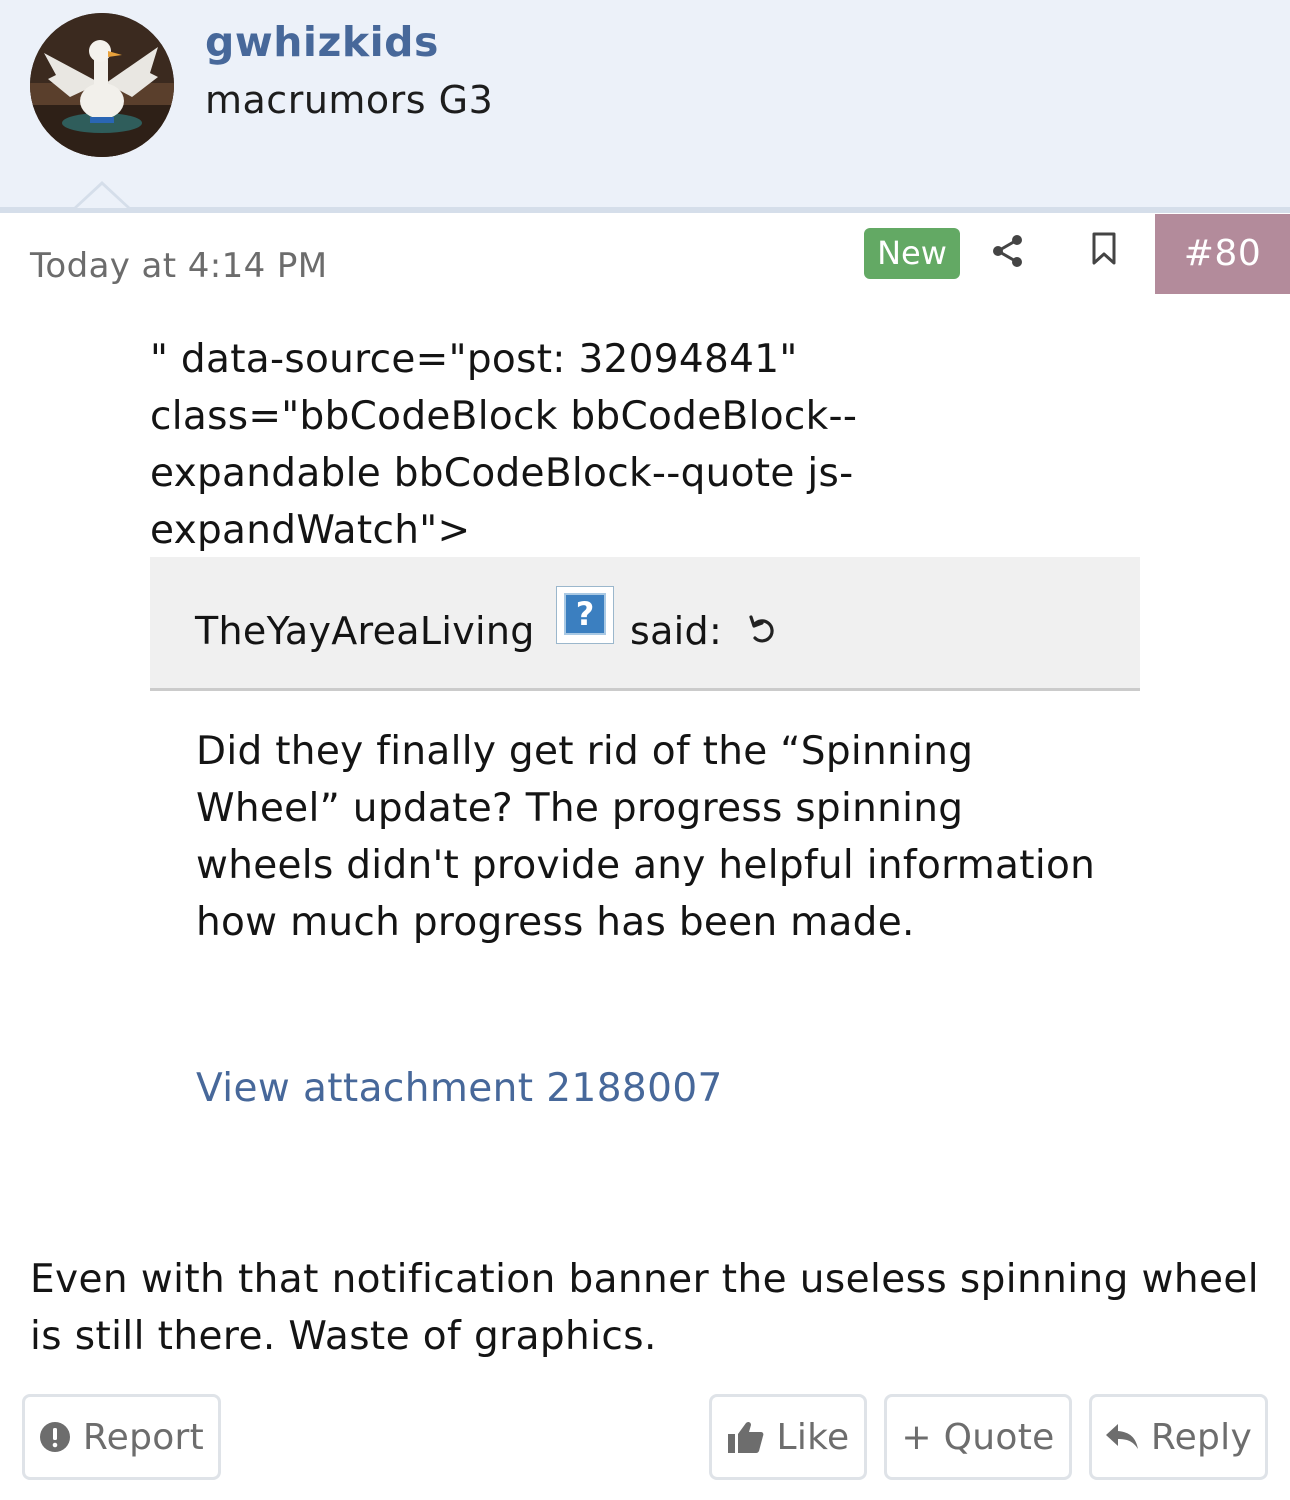  What do you see at coordinates (502, 473) in the screenshot?
I see `raw-line: expandable bbCodeBlock--quote js-` at bounding box center [502, 473].